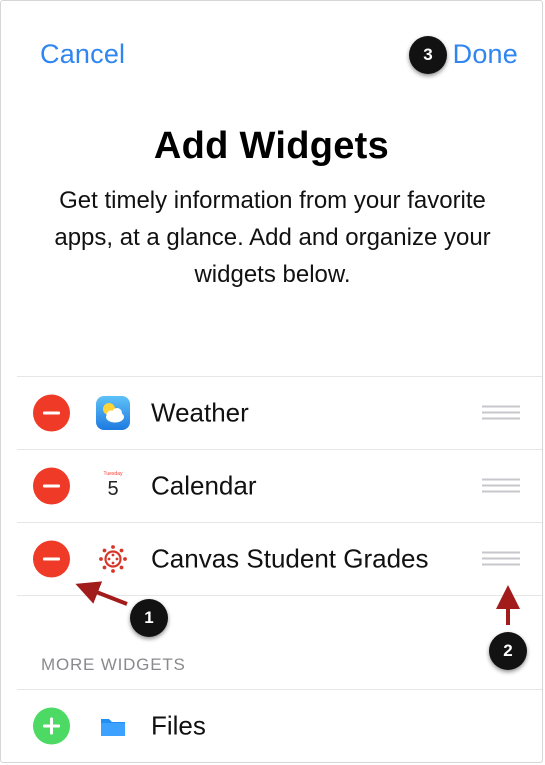 This screenshot has height=765, width=545. What do you see at coordinates (101, 593) in the screenshot?
I see `arrow-to-remove-button` at bounding box center [101, 593].